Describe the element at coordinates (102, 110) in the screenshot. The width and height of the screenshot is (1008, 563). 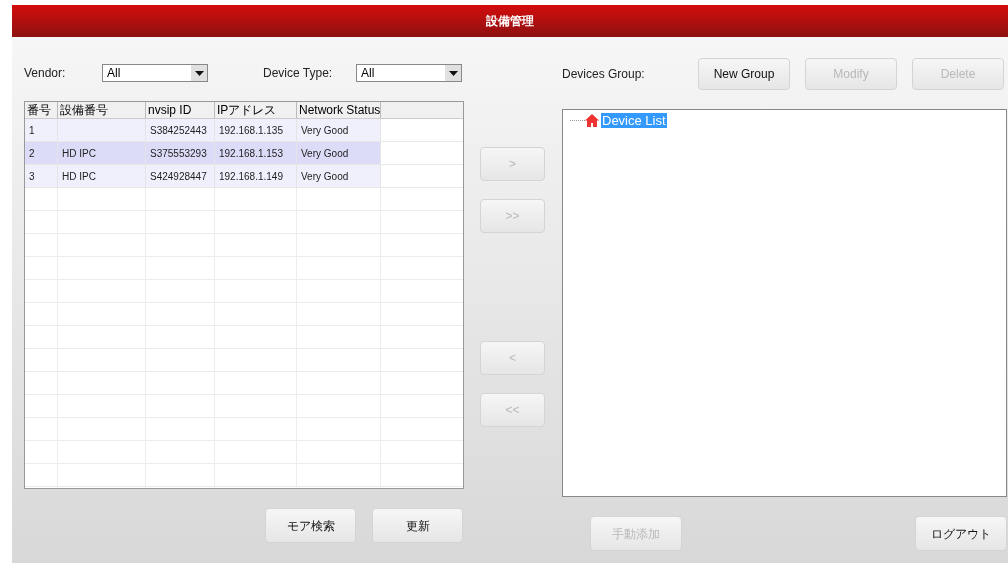
I see `column-header: 設備番号` at that location.